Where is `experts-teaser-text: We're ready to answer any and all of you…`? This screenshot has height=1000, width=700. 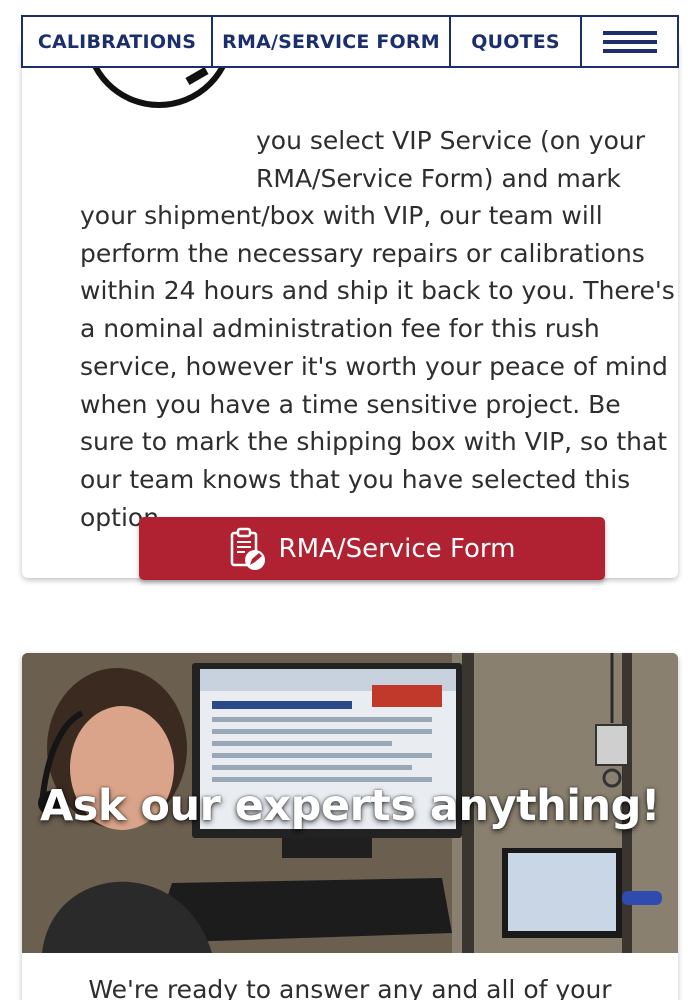 experts-teaser-text: We're ready to answer any and all of you… is located at coordinates (350, 987).